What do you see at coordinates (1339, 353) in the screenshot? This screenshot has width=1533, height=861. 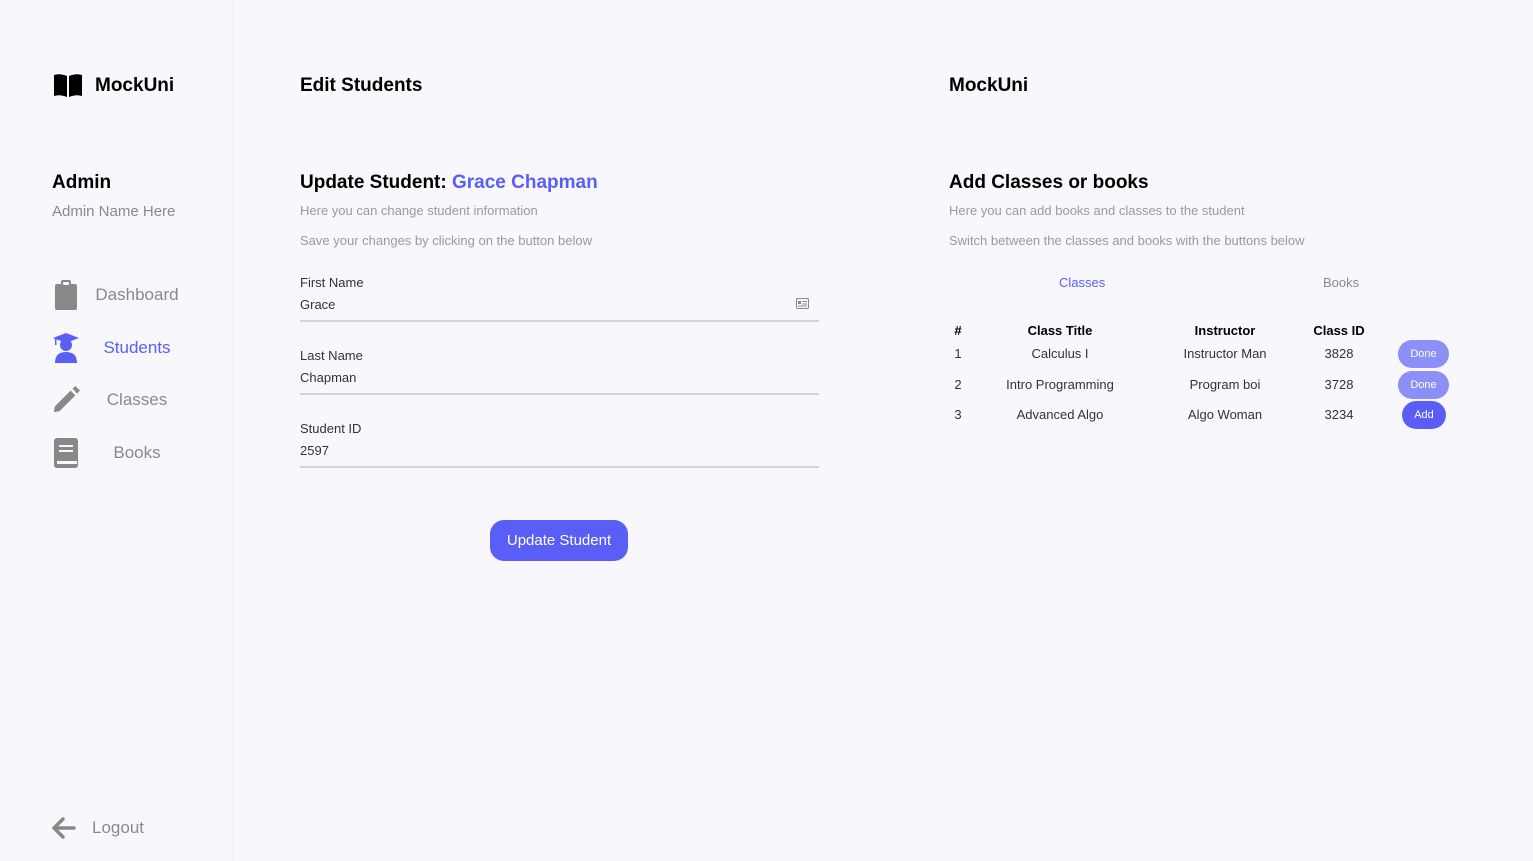 I see `class-id: 3828` at bounding box center [1339, 353].